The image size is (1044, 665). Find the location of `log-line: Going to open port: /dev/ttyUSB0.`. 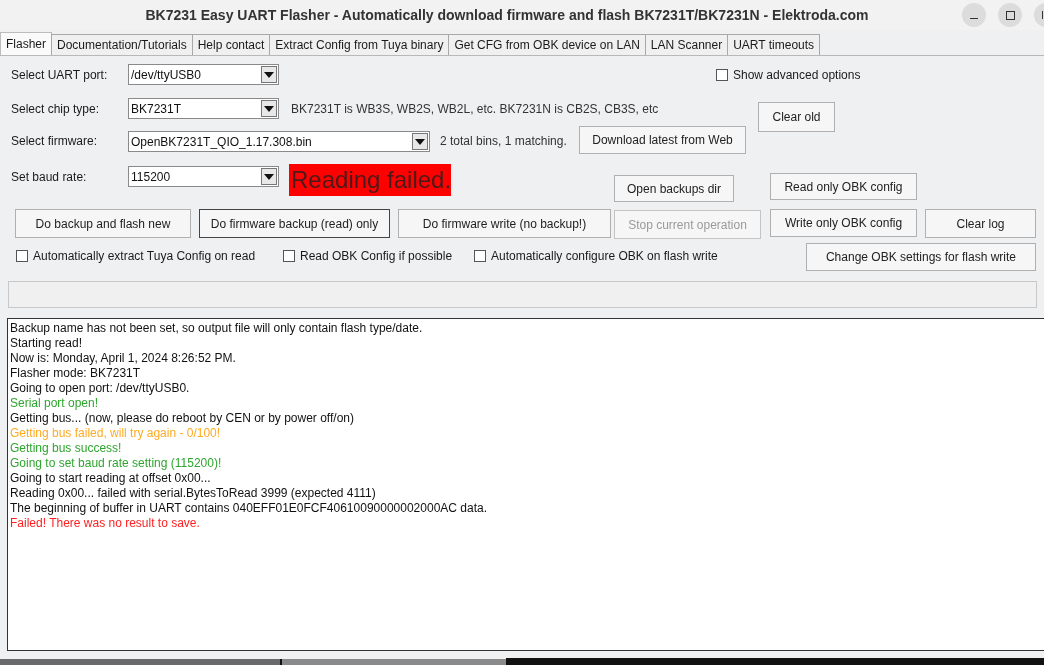

log-line: Going to open port: /dev/ttyUSB0. is located at coordinates (100, 388).